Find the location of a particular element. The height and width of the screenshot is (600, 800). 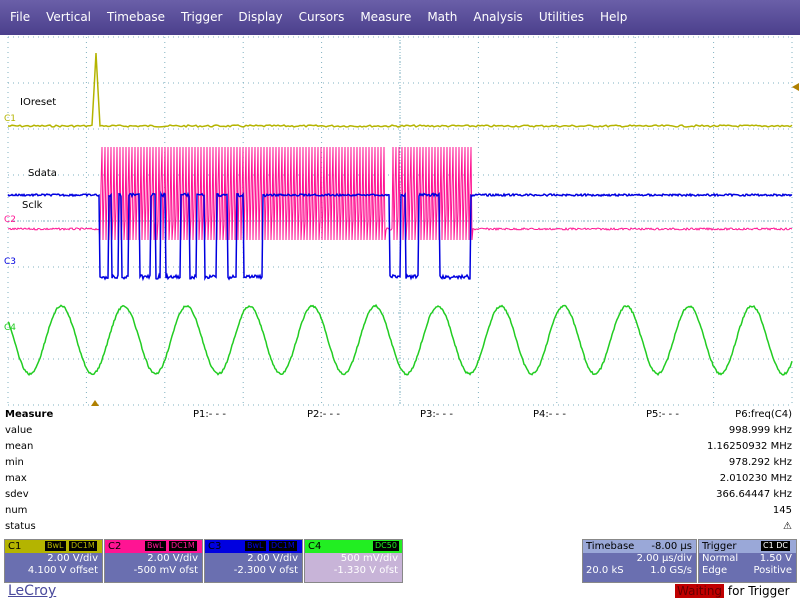

measure-row-value: 145 is located at coordinates (782, 510).